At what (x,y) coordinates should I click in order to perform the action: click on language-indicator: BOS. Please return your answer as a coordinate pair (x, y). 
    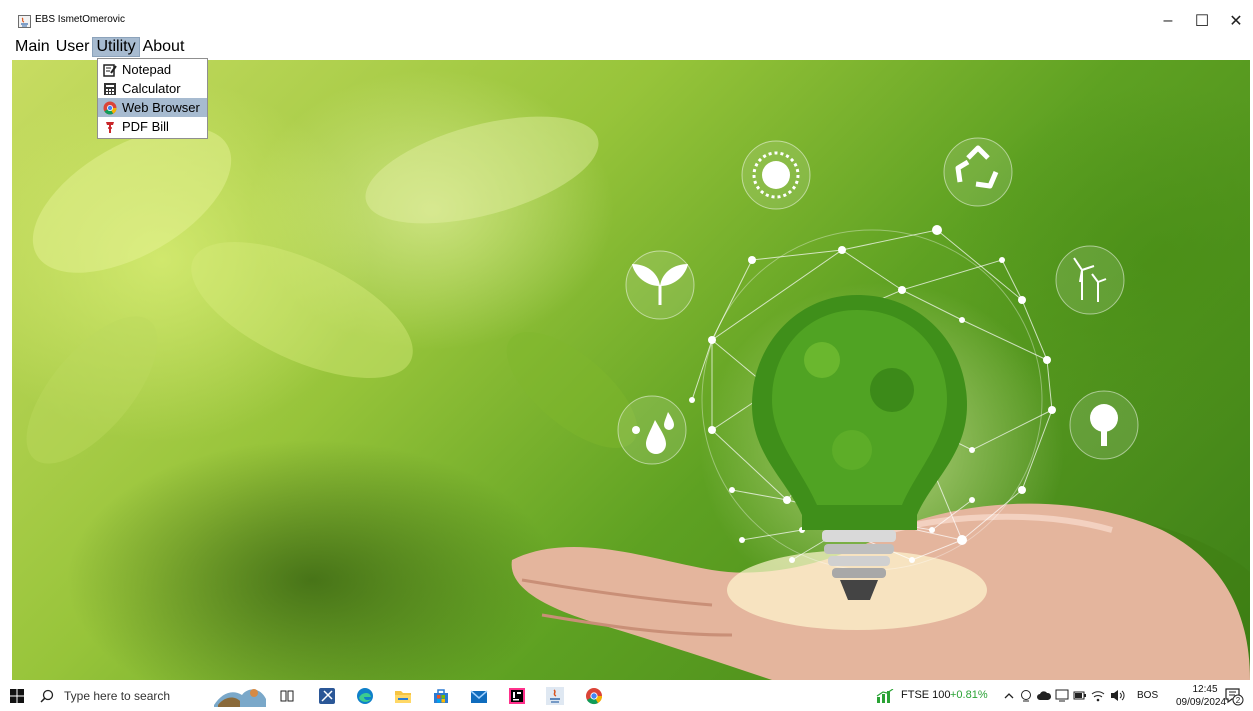
    Looking at the image, I should click on (1147, 695).